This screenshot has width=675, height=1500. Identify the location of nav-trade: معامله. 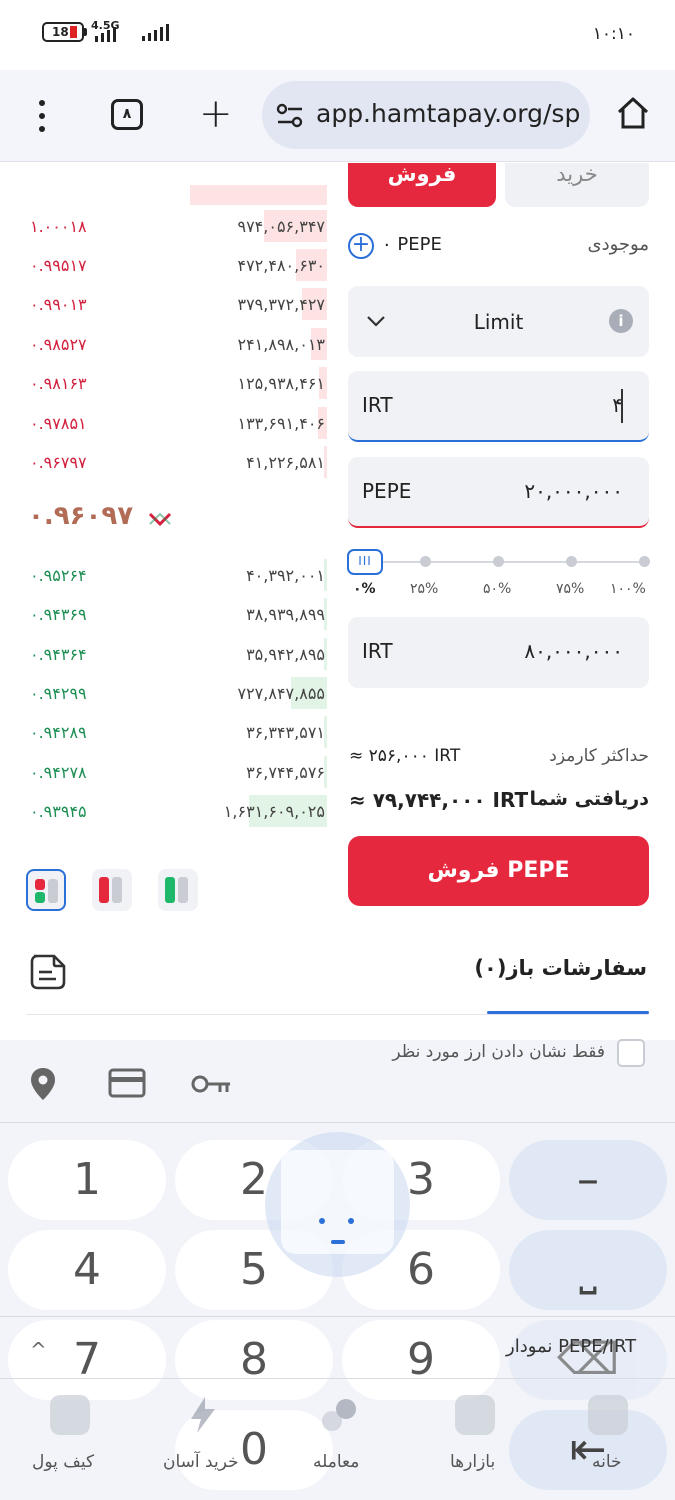
(336, 1462).